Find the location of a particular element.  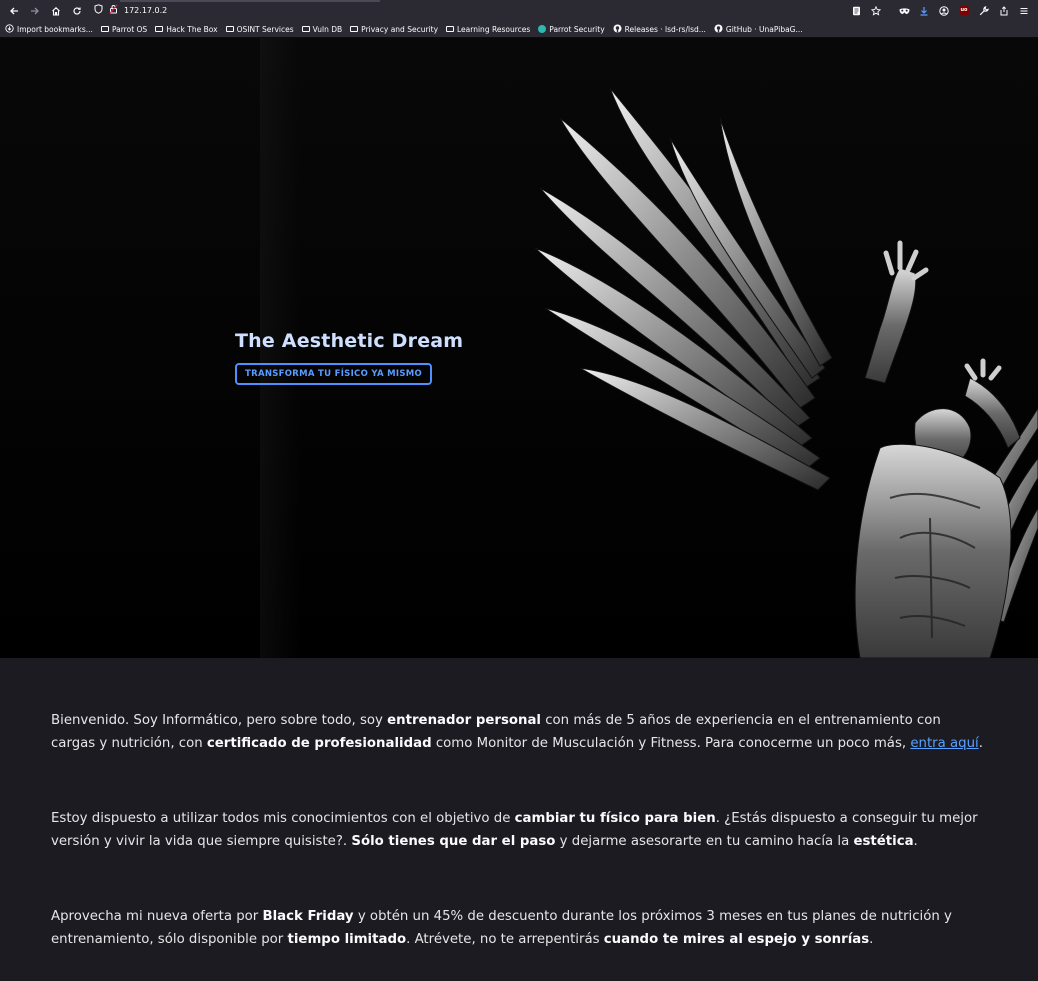

private-mask-button is located at coordinates (904, 11).